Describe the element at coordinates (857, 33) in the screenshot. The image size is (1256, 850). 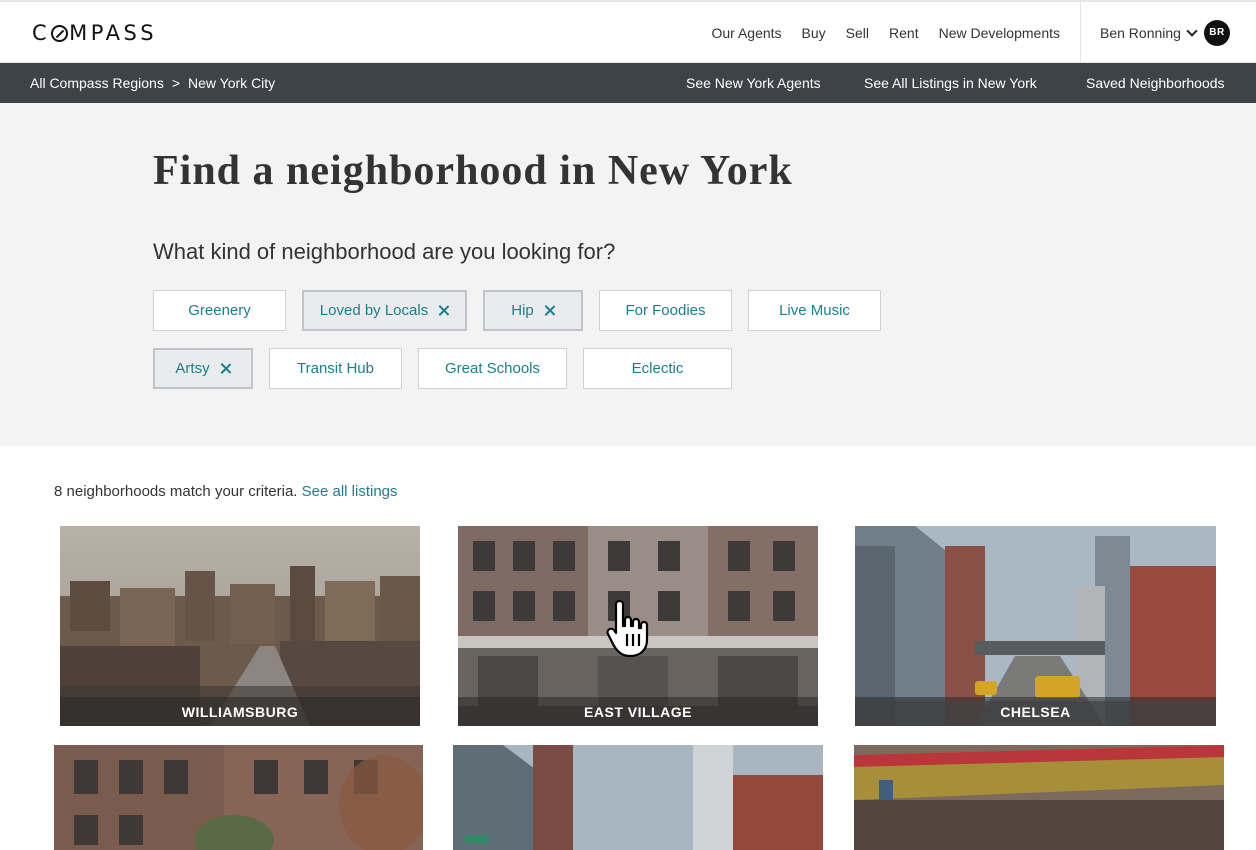
I see `nav-sell: Sell` at that location.